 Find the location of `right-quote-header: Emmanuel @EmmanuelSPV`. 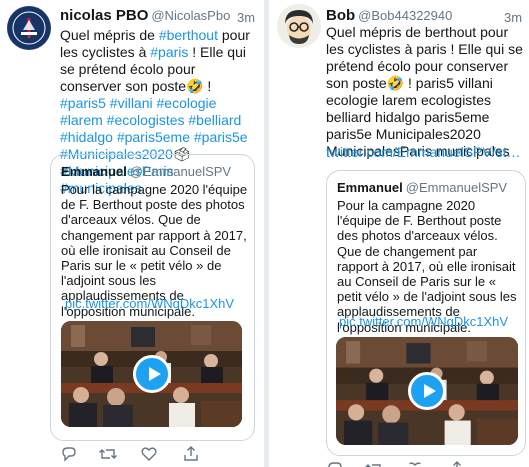

right-quote-header: Emmanuel @EmmanuelSPV is located at coordinates (422, 188).